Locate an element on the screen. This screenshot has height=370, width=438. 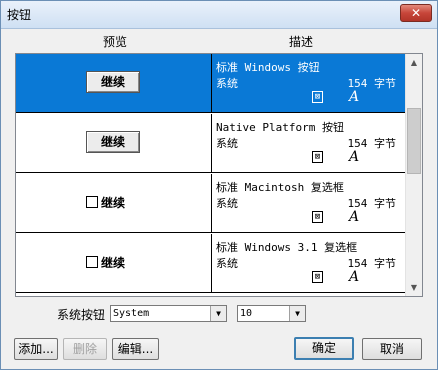
vertical-scrollbar: ▲ ▼ is located at coordinates (413, 175).